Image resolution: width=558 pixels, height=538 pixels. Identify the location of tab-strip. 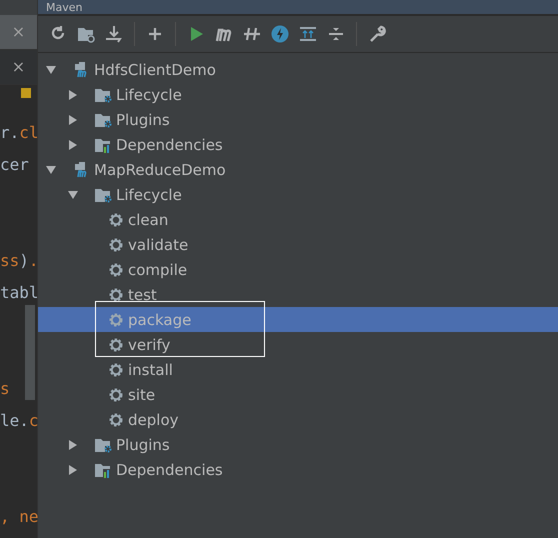
(18, 7).